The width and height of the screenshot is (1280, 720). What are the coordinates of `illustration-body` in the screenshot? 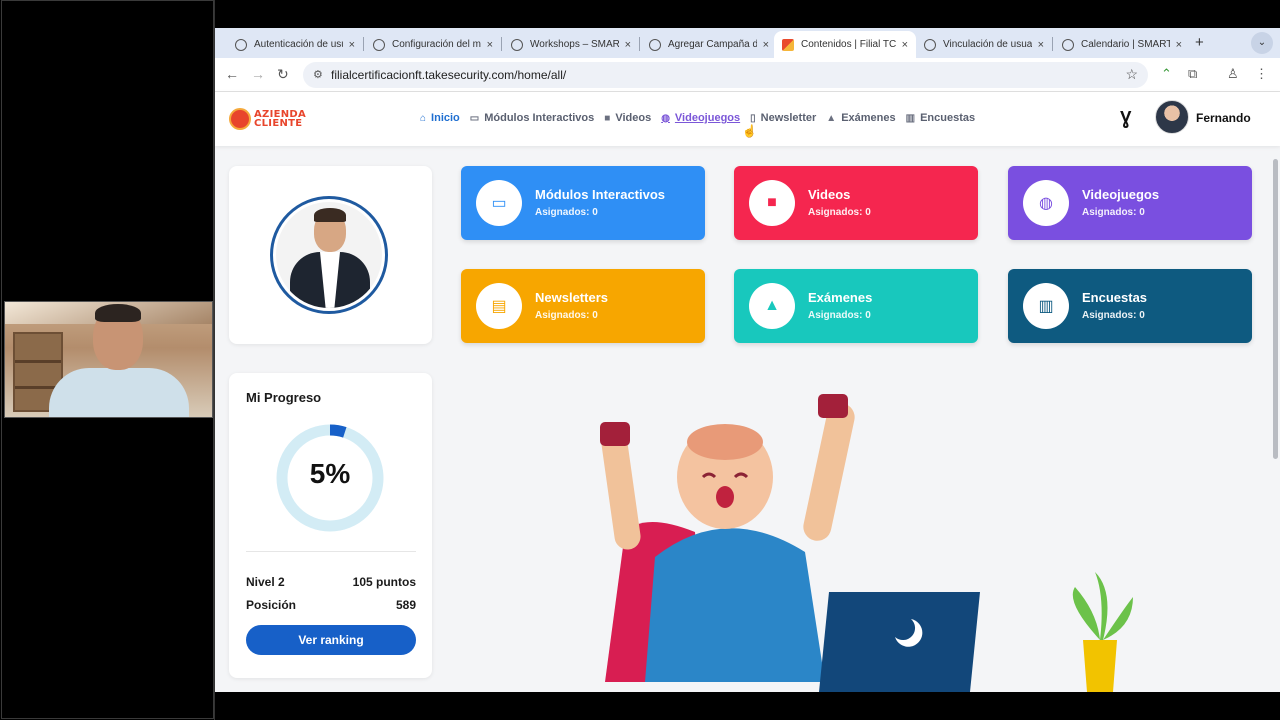 It's located at (735, 605).